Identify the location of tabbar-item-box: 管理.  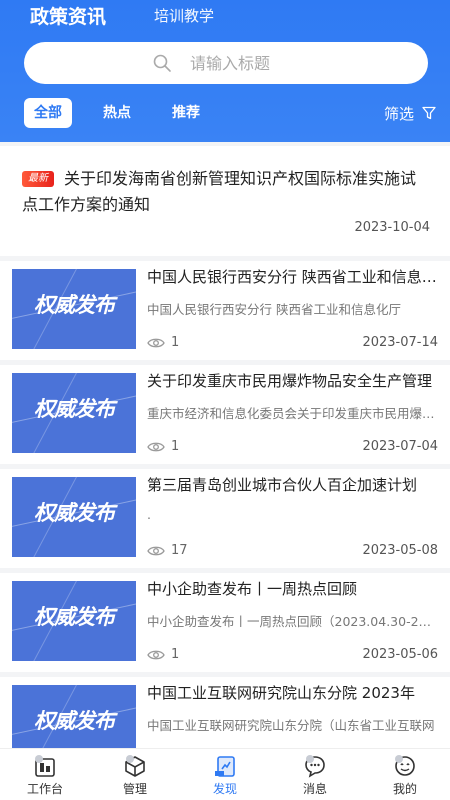
(135, 774).